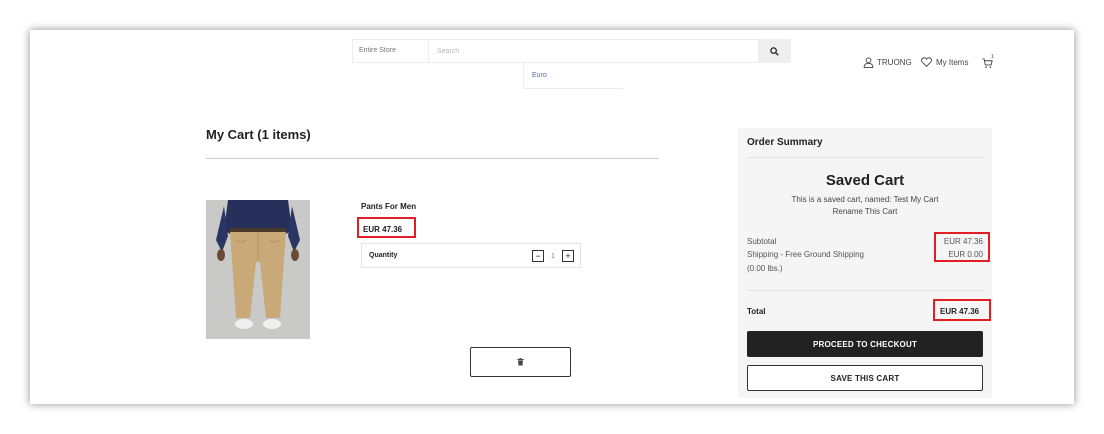 This screenshot has width=1104, height=434. What do you see at coordinates (962, 310) in the screenshot?
I see `total-value: EUR 47.36` at bounding box center [962, 310].